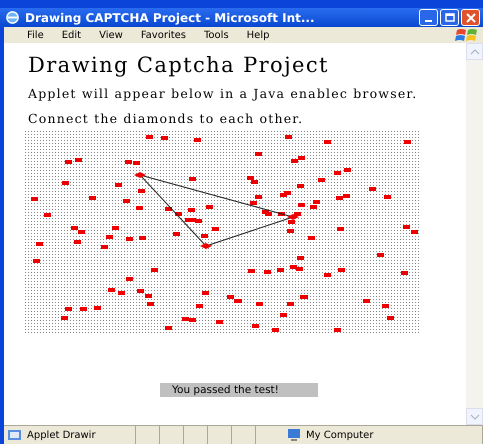 Image resolution: width=483 pixels, height=444 pixels. What do you see at coordinates (428, 21) in the screenshot?
I see `minimize-icon` at bounding box center [428, 21].